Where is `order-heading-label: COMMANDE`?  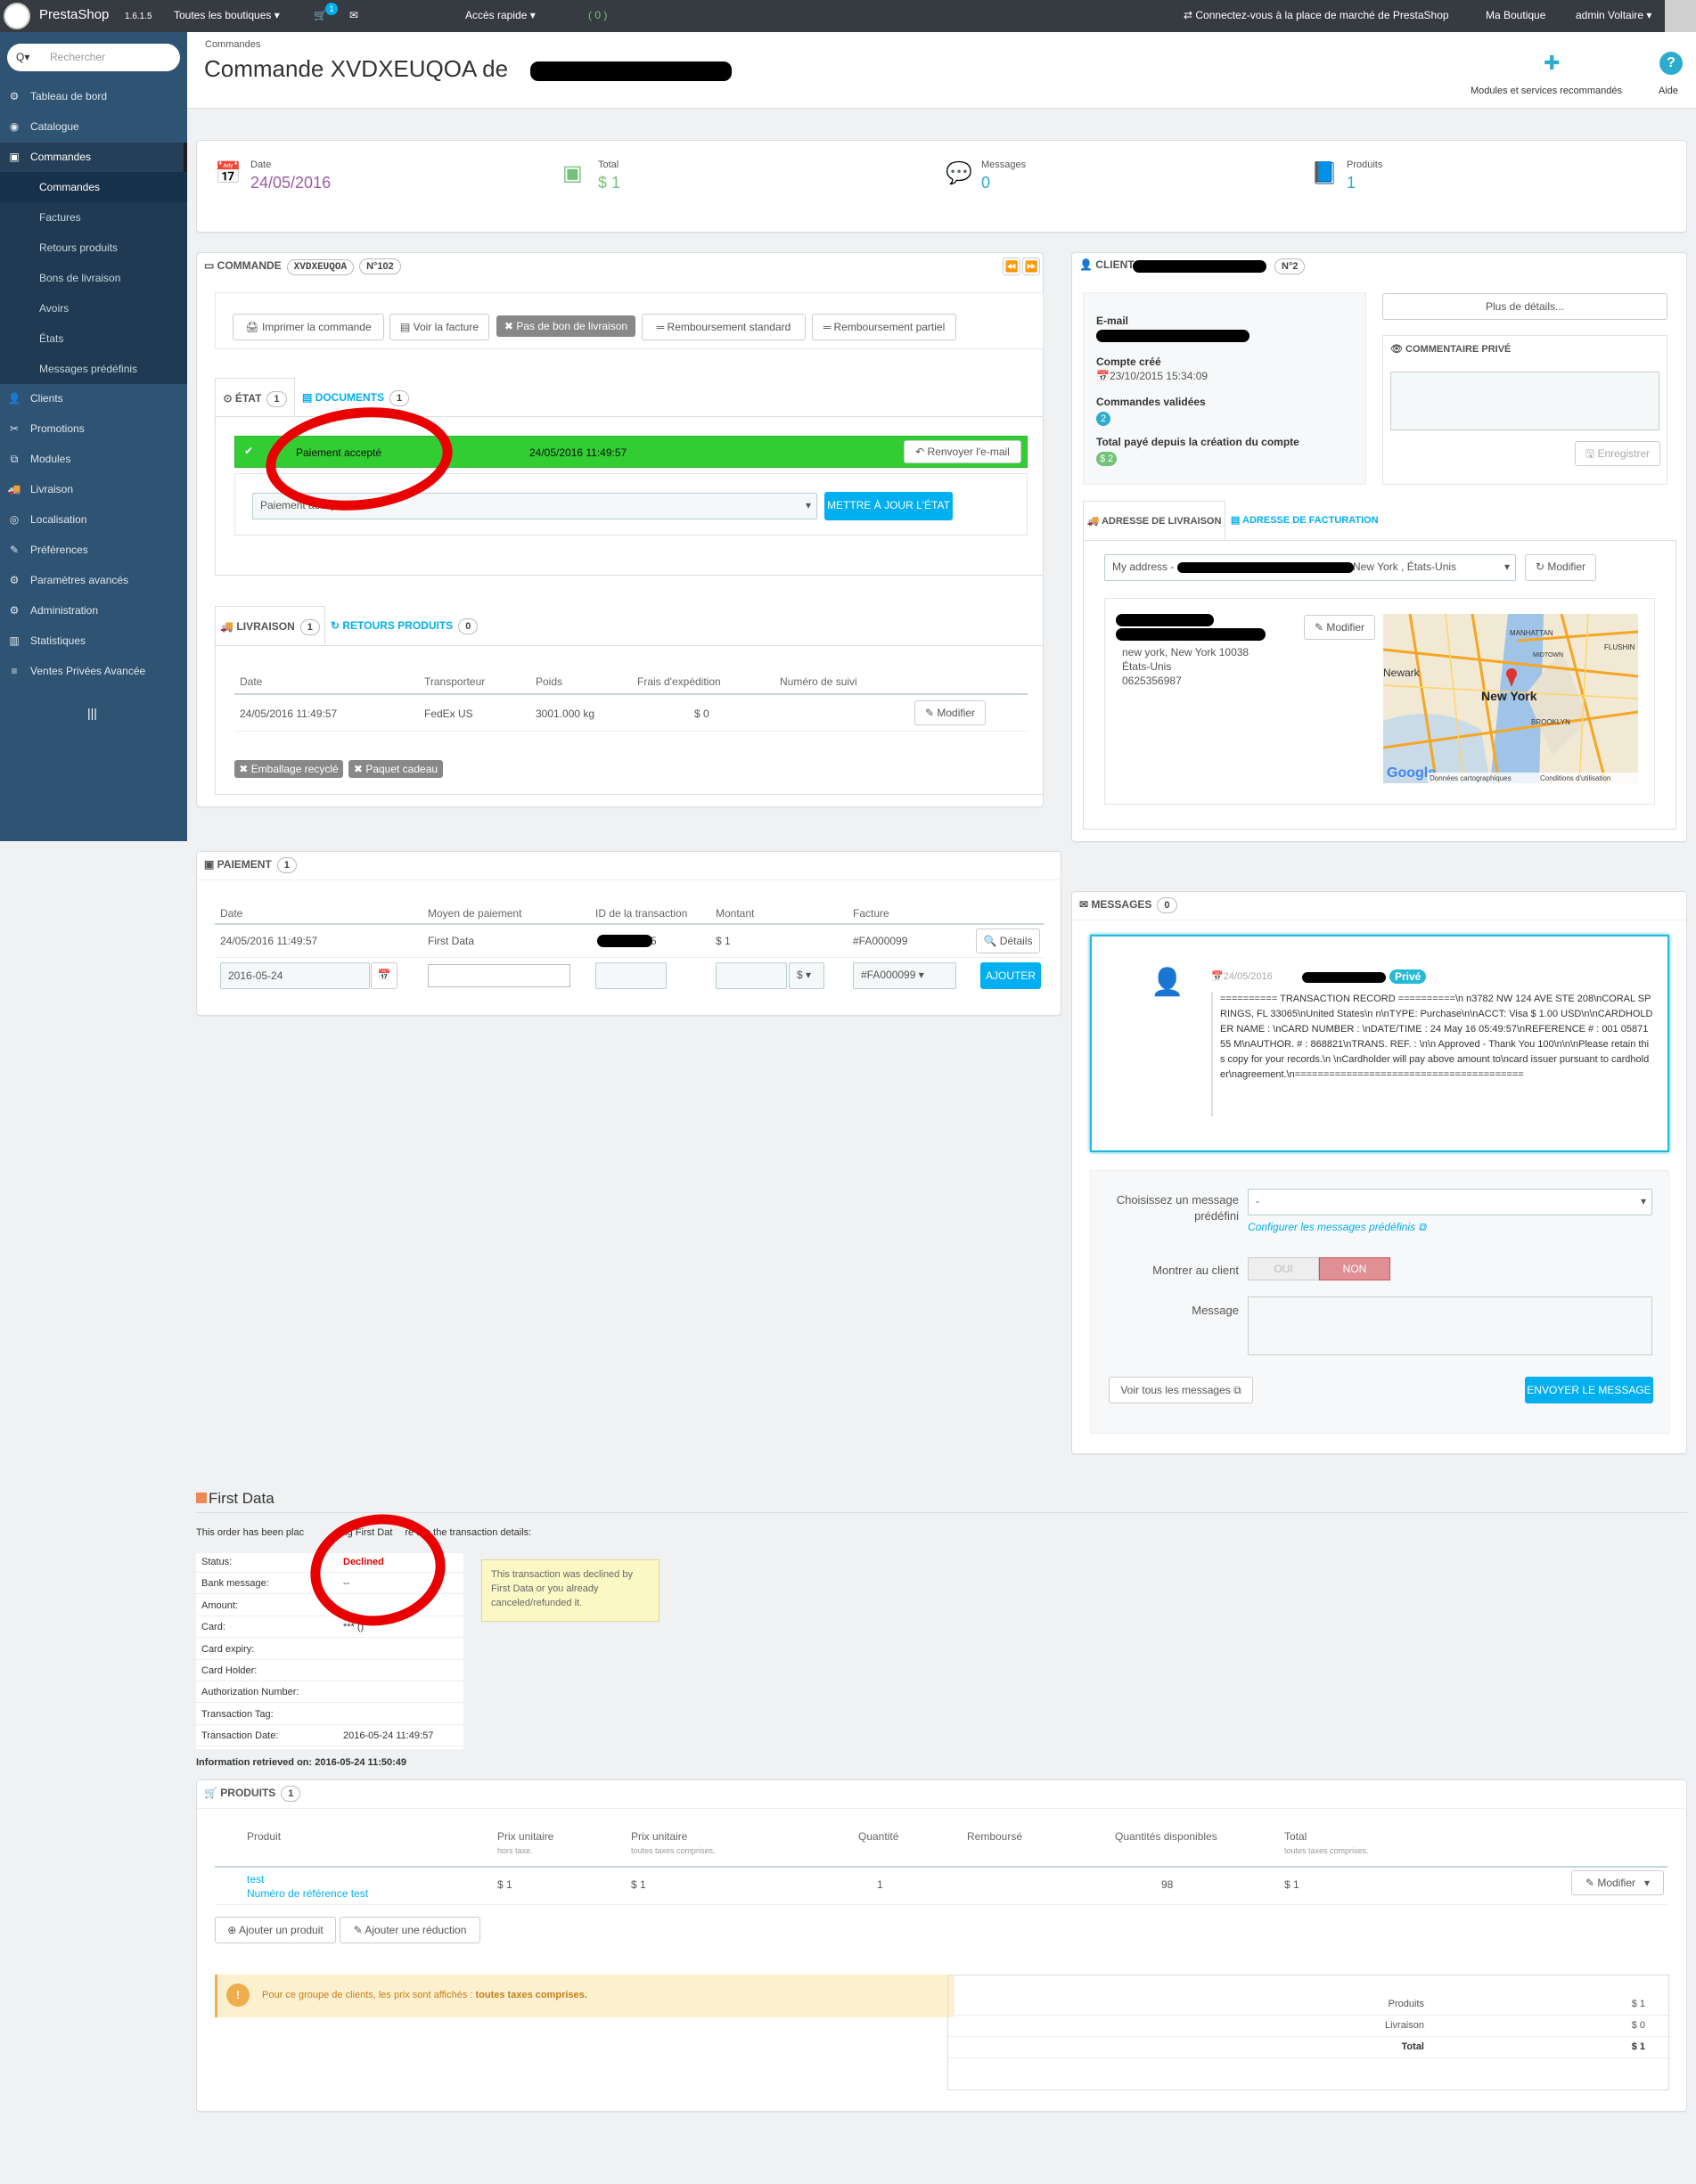 order-heading-label: COMMANDE is located at coordinates (250, 265).